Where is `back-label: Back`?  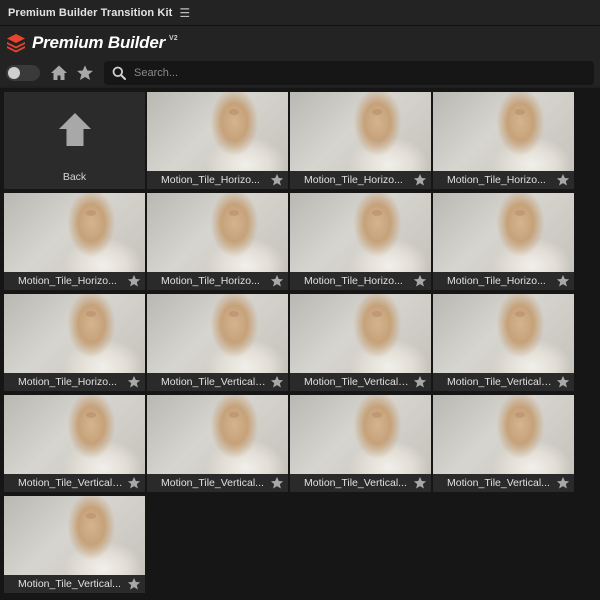
back-label: Back is located at coordinates (74, 177).